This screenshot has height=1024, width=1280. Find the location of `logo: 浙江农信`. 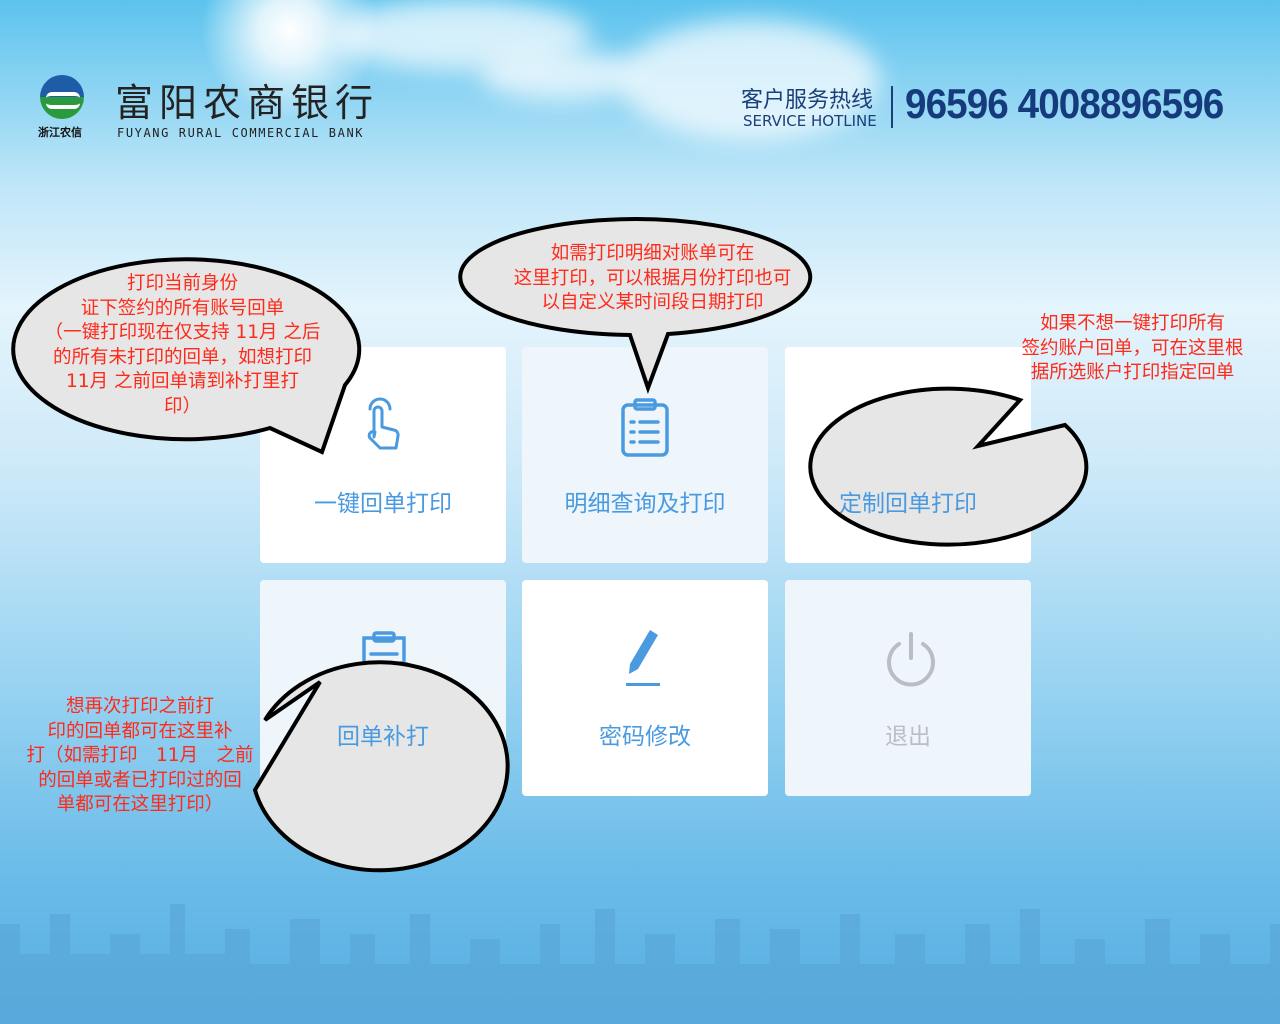

logo: 浙江农信 is located at coordinates (61, 107).